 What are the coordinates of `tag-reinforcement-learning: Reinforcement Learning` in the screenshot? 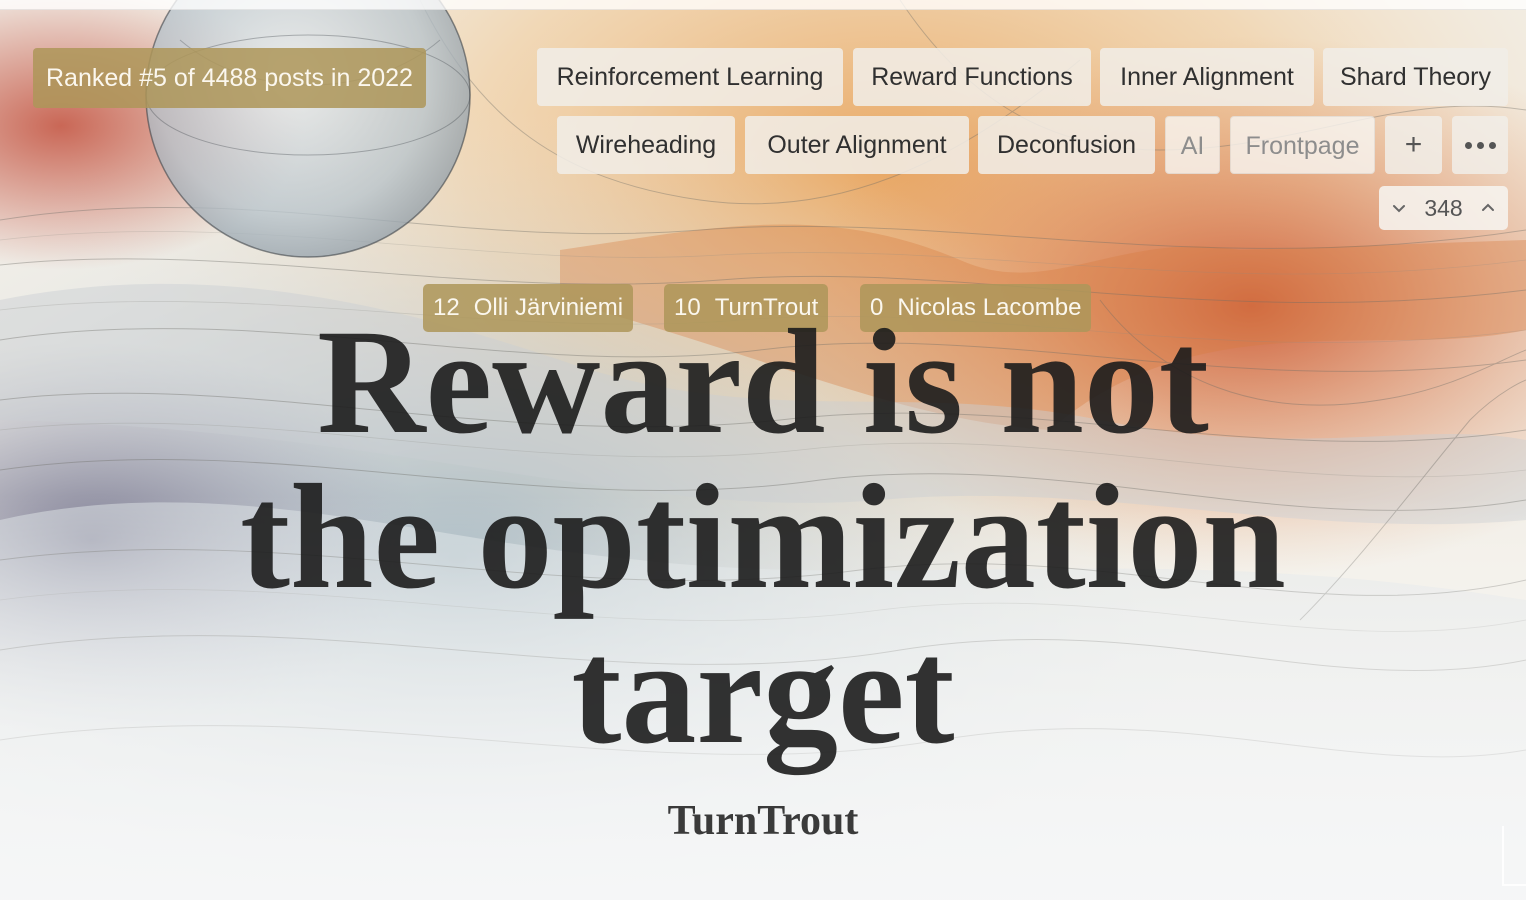 It's located at (690, 77).